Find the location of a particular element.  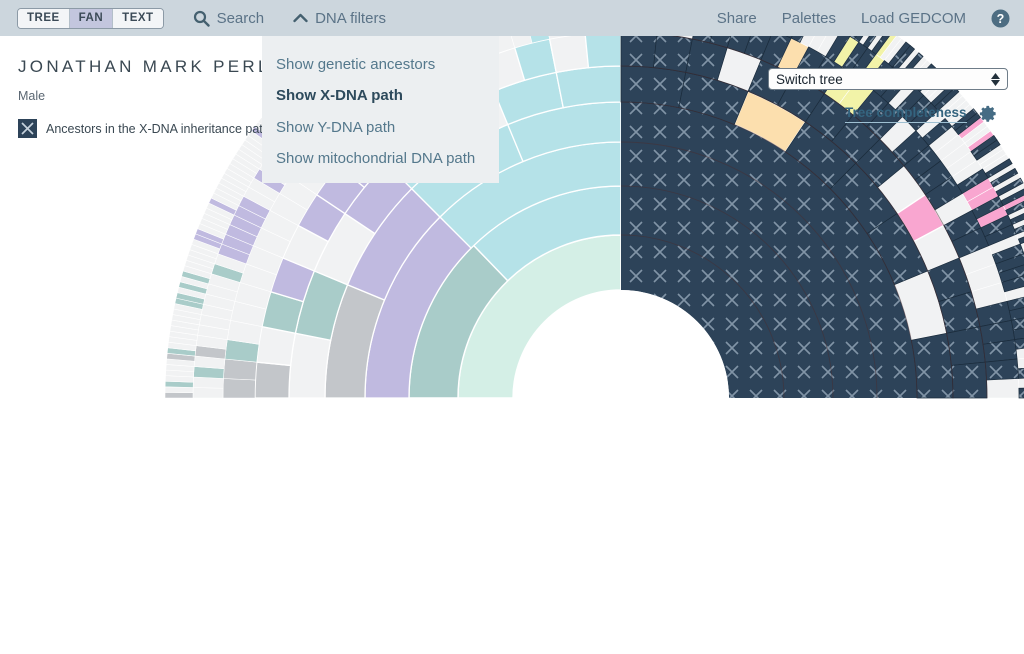

x-dna-legend-label: Ancestors in the X-DNA inheritance path is located at coordinates (158, 128).